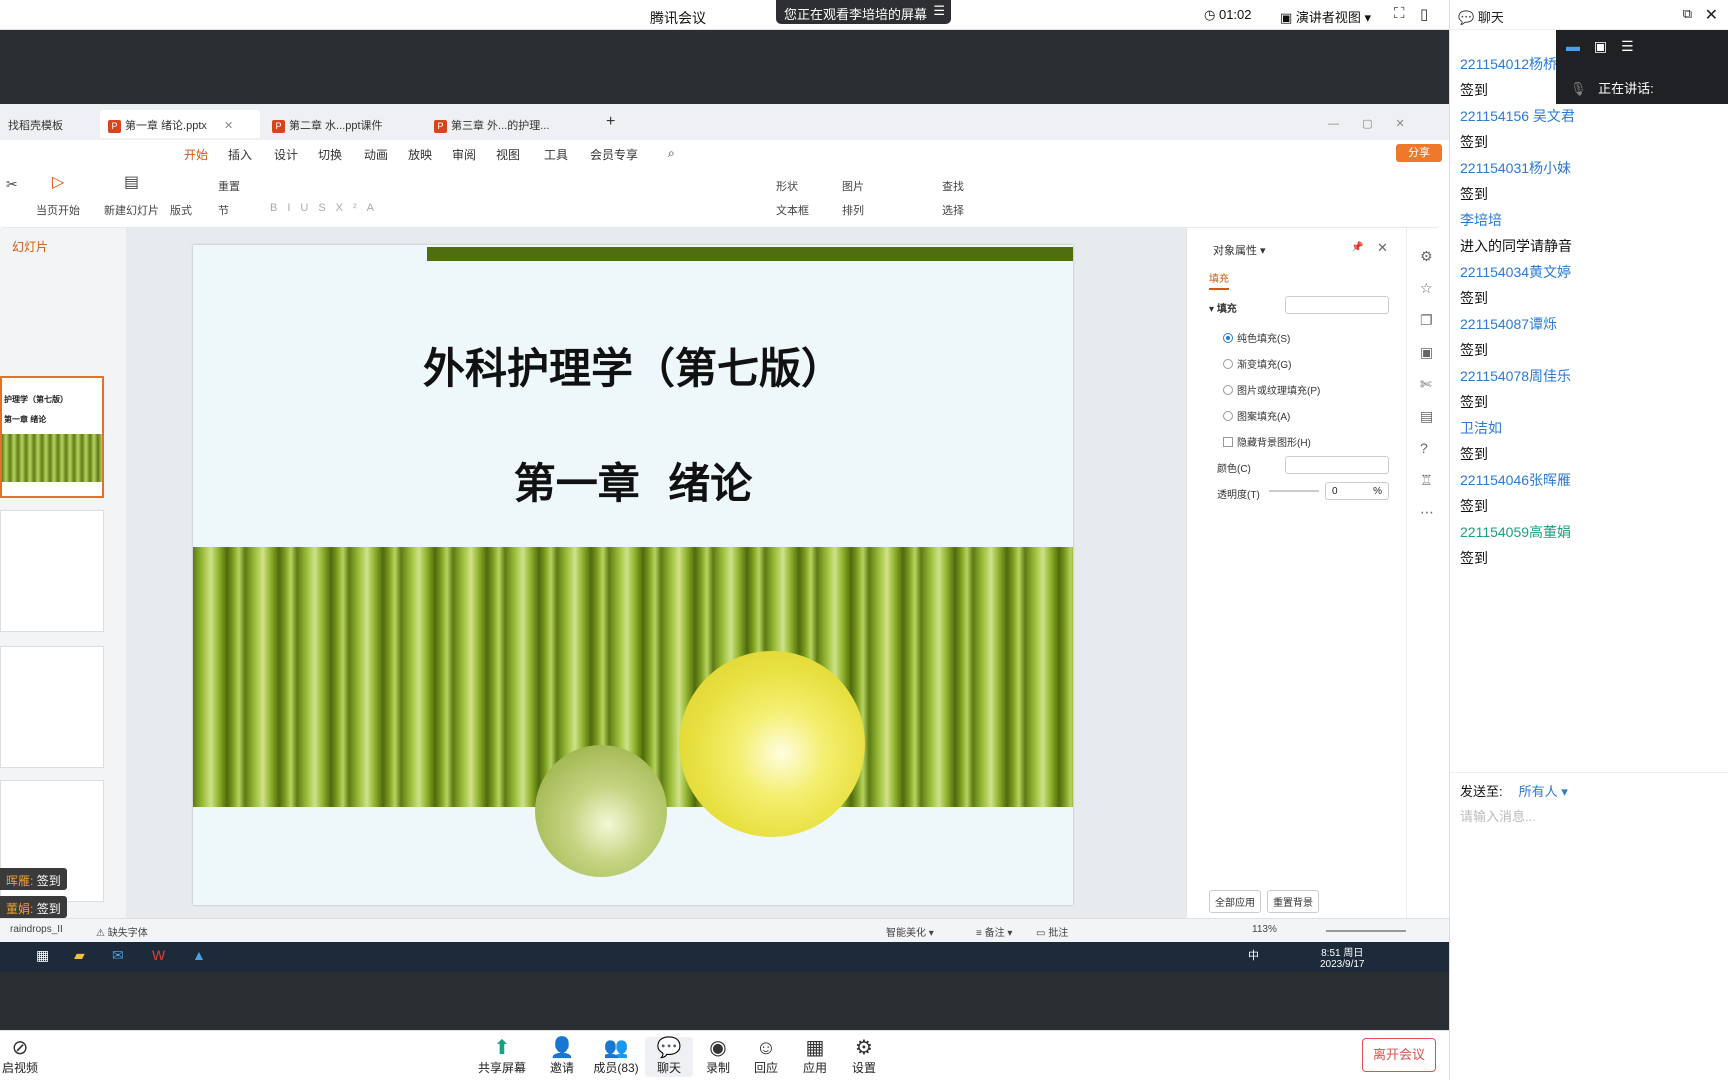  Describe the element at coordinates (58, 210) in the screenshot. I see `from-current-button: 当页开始` at that location.